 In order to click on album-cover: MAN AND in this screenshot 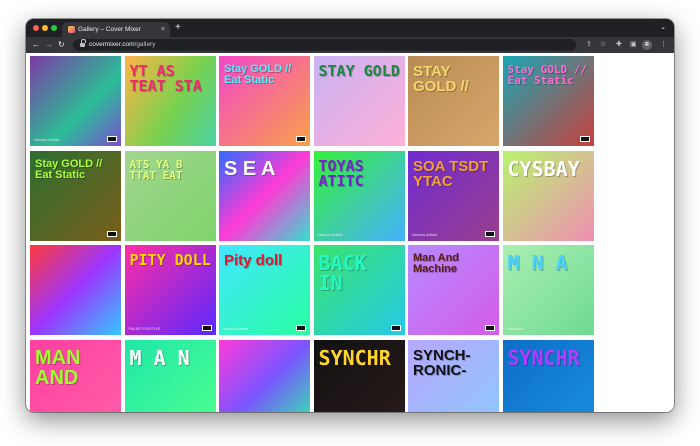, I will do `click(75, 375)`.